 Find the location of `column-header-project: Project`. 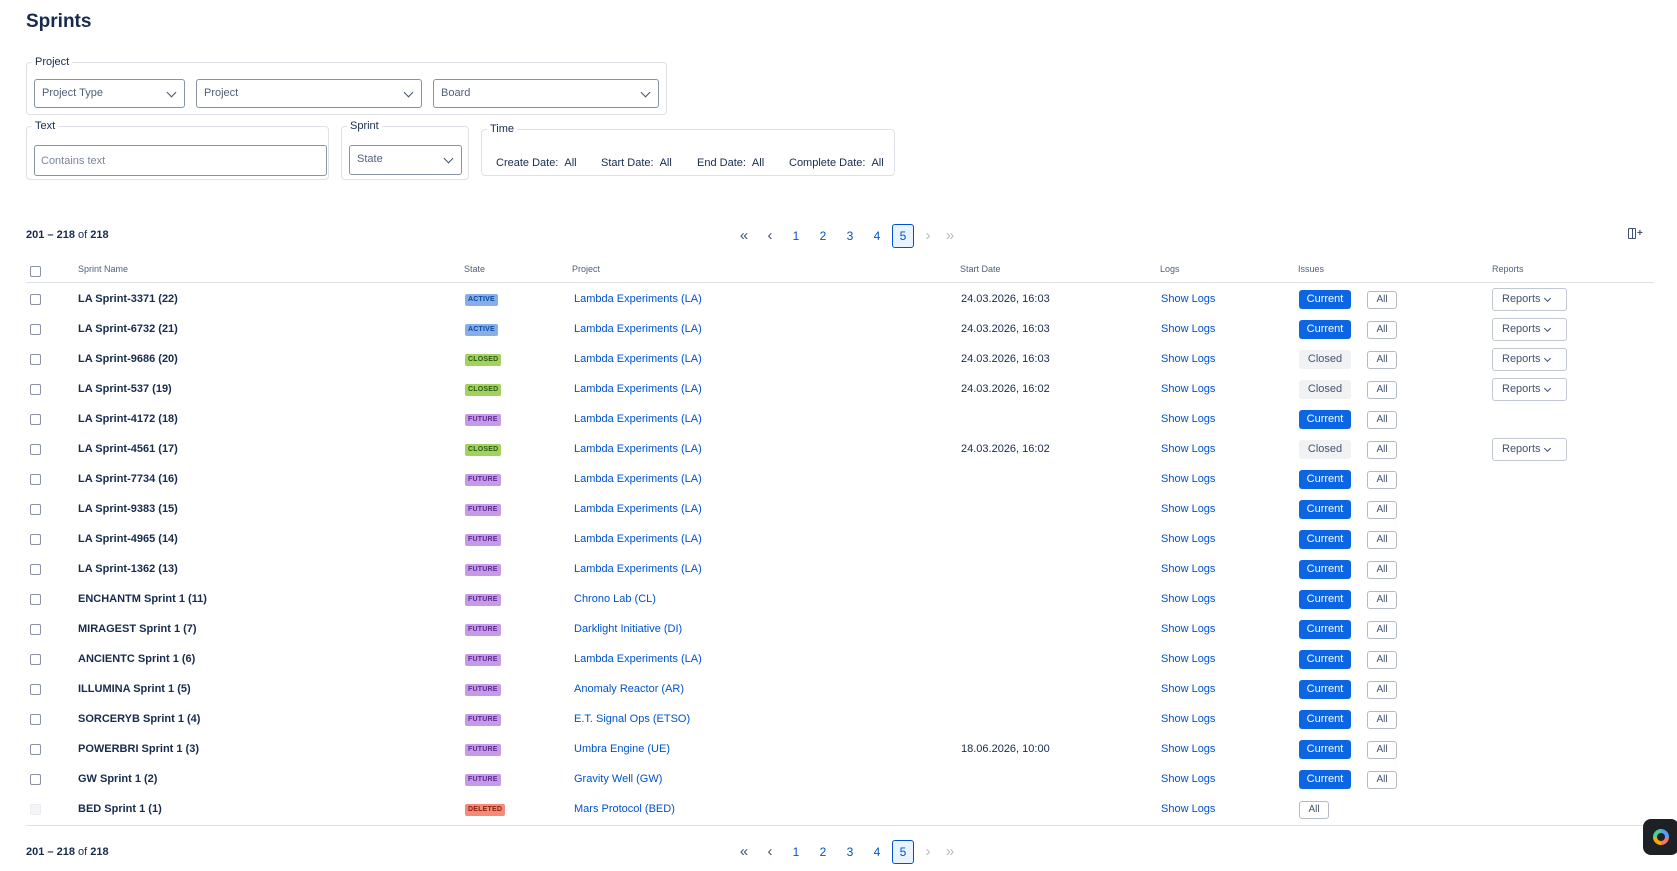

column-header-project: Project is located at coordinates (586, 269).